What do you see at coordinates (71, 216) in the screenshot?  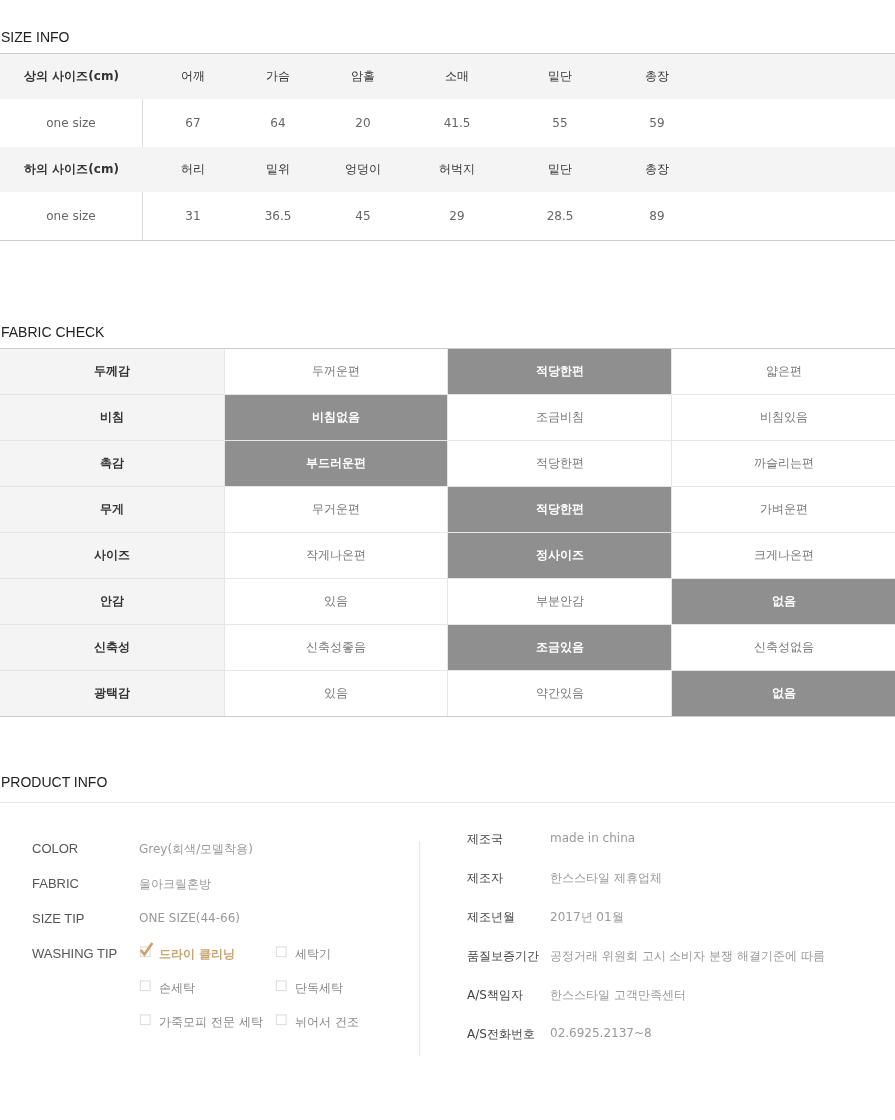 I see `table-cell: one size` at bounding box center [71, 216].